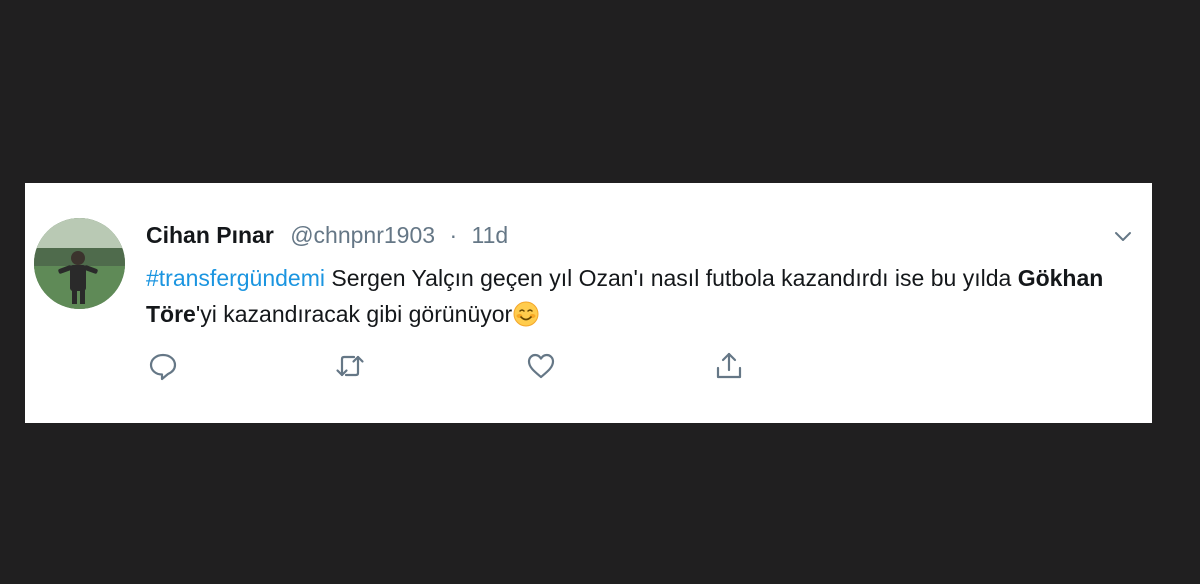 The height and width of the screenshot is (584, 1200). What do you see at coordinates (729, 366) in the screenshot?
I see `share-icon` at bounding box center [729, 366].